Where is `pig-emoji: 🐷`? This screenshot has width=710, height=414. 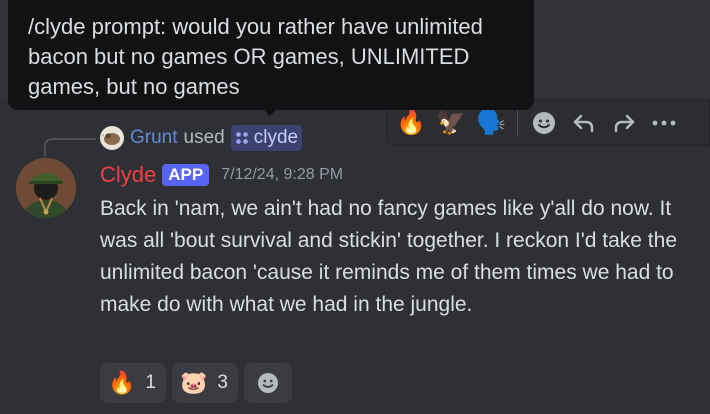
pig-emoji: 🐷 is located at coordinates (193, 382).